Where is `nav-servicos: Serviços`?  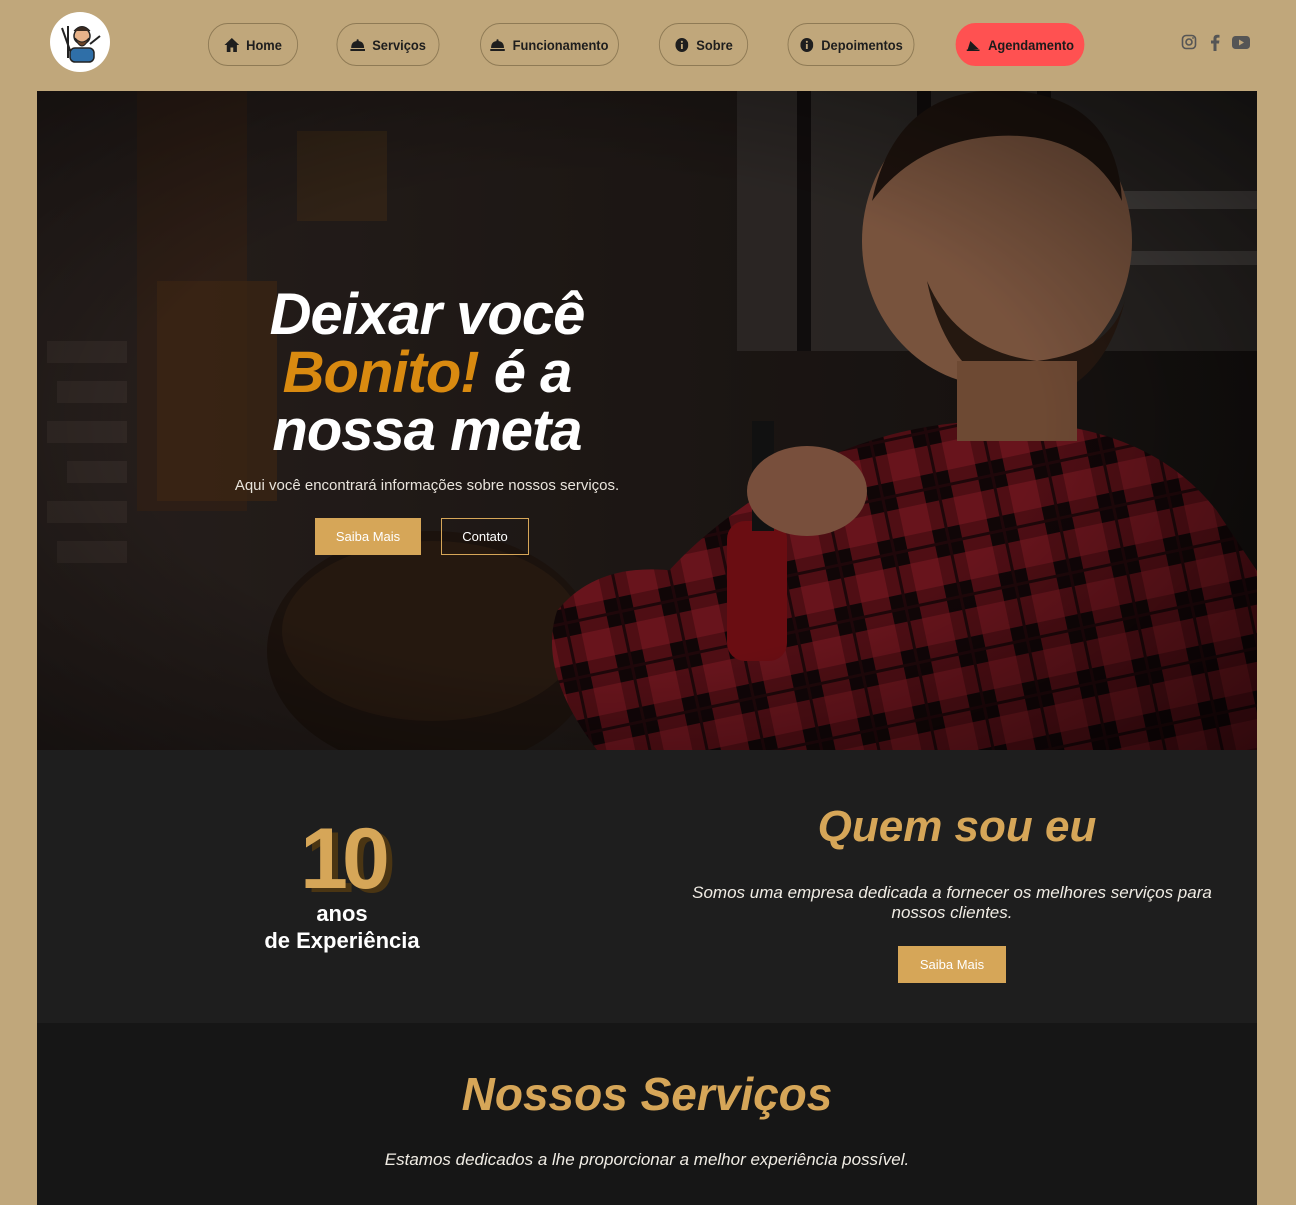
nav-servicos: Serviços is located at coordinates (388, 44).